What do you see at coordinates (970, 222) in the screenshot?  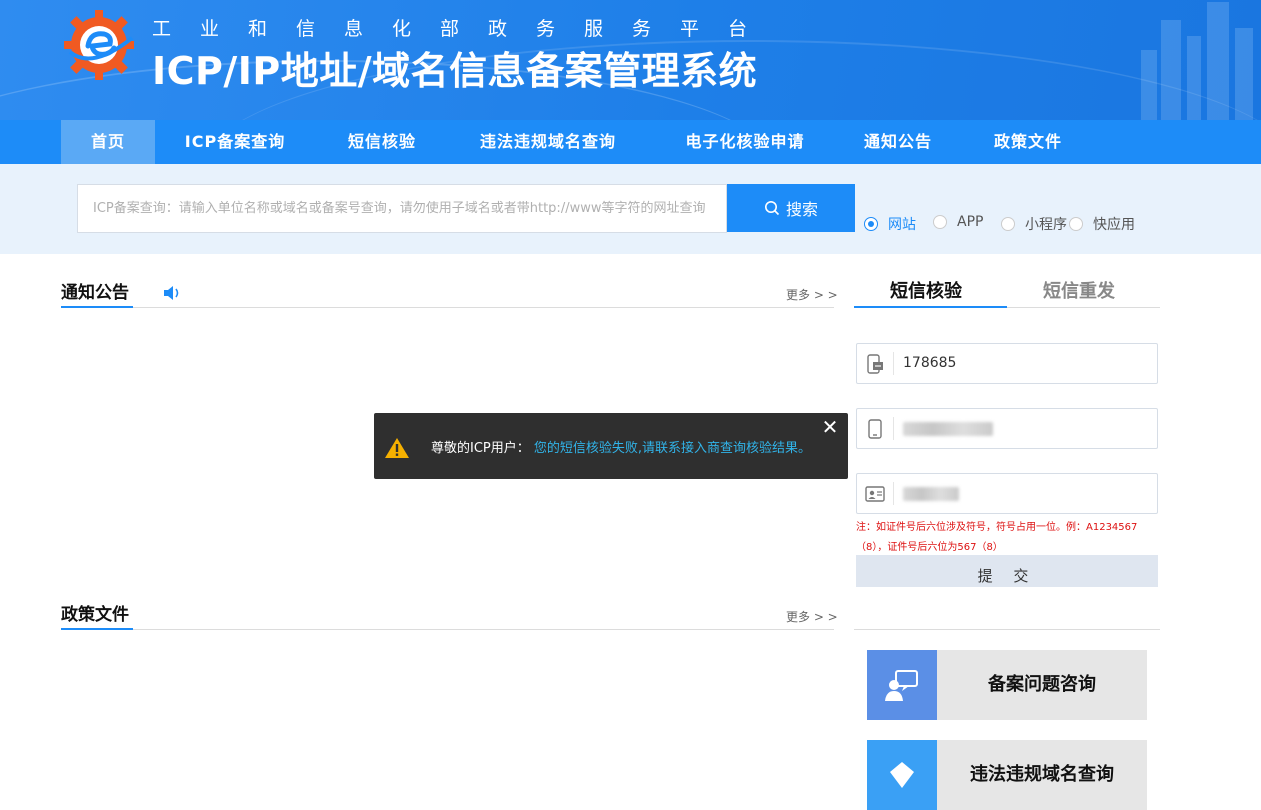 I see `radio-label: APP` at bounding box center [970, 222].